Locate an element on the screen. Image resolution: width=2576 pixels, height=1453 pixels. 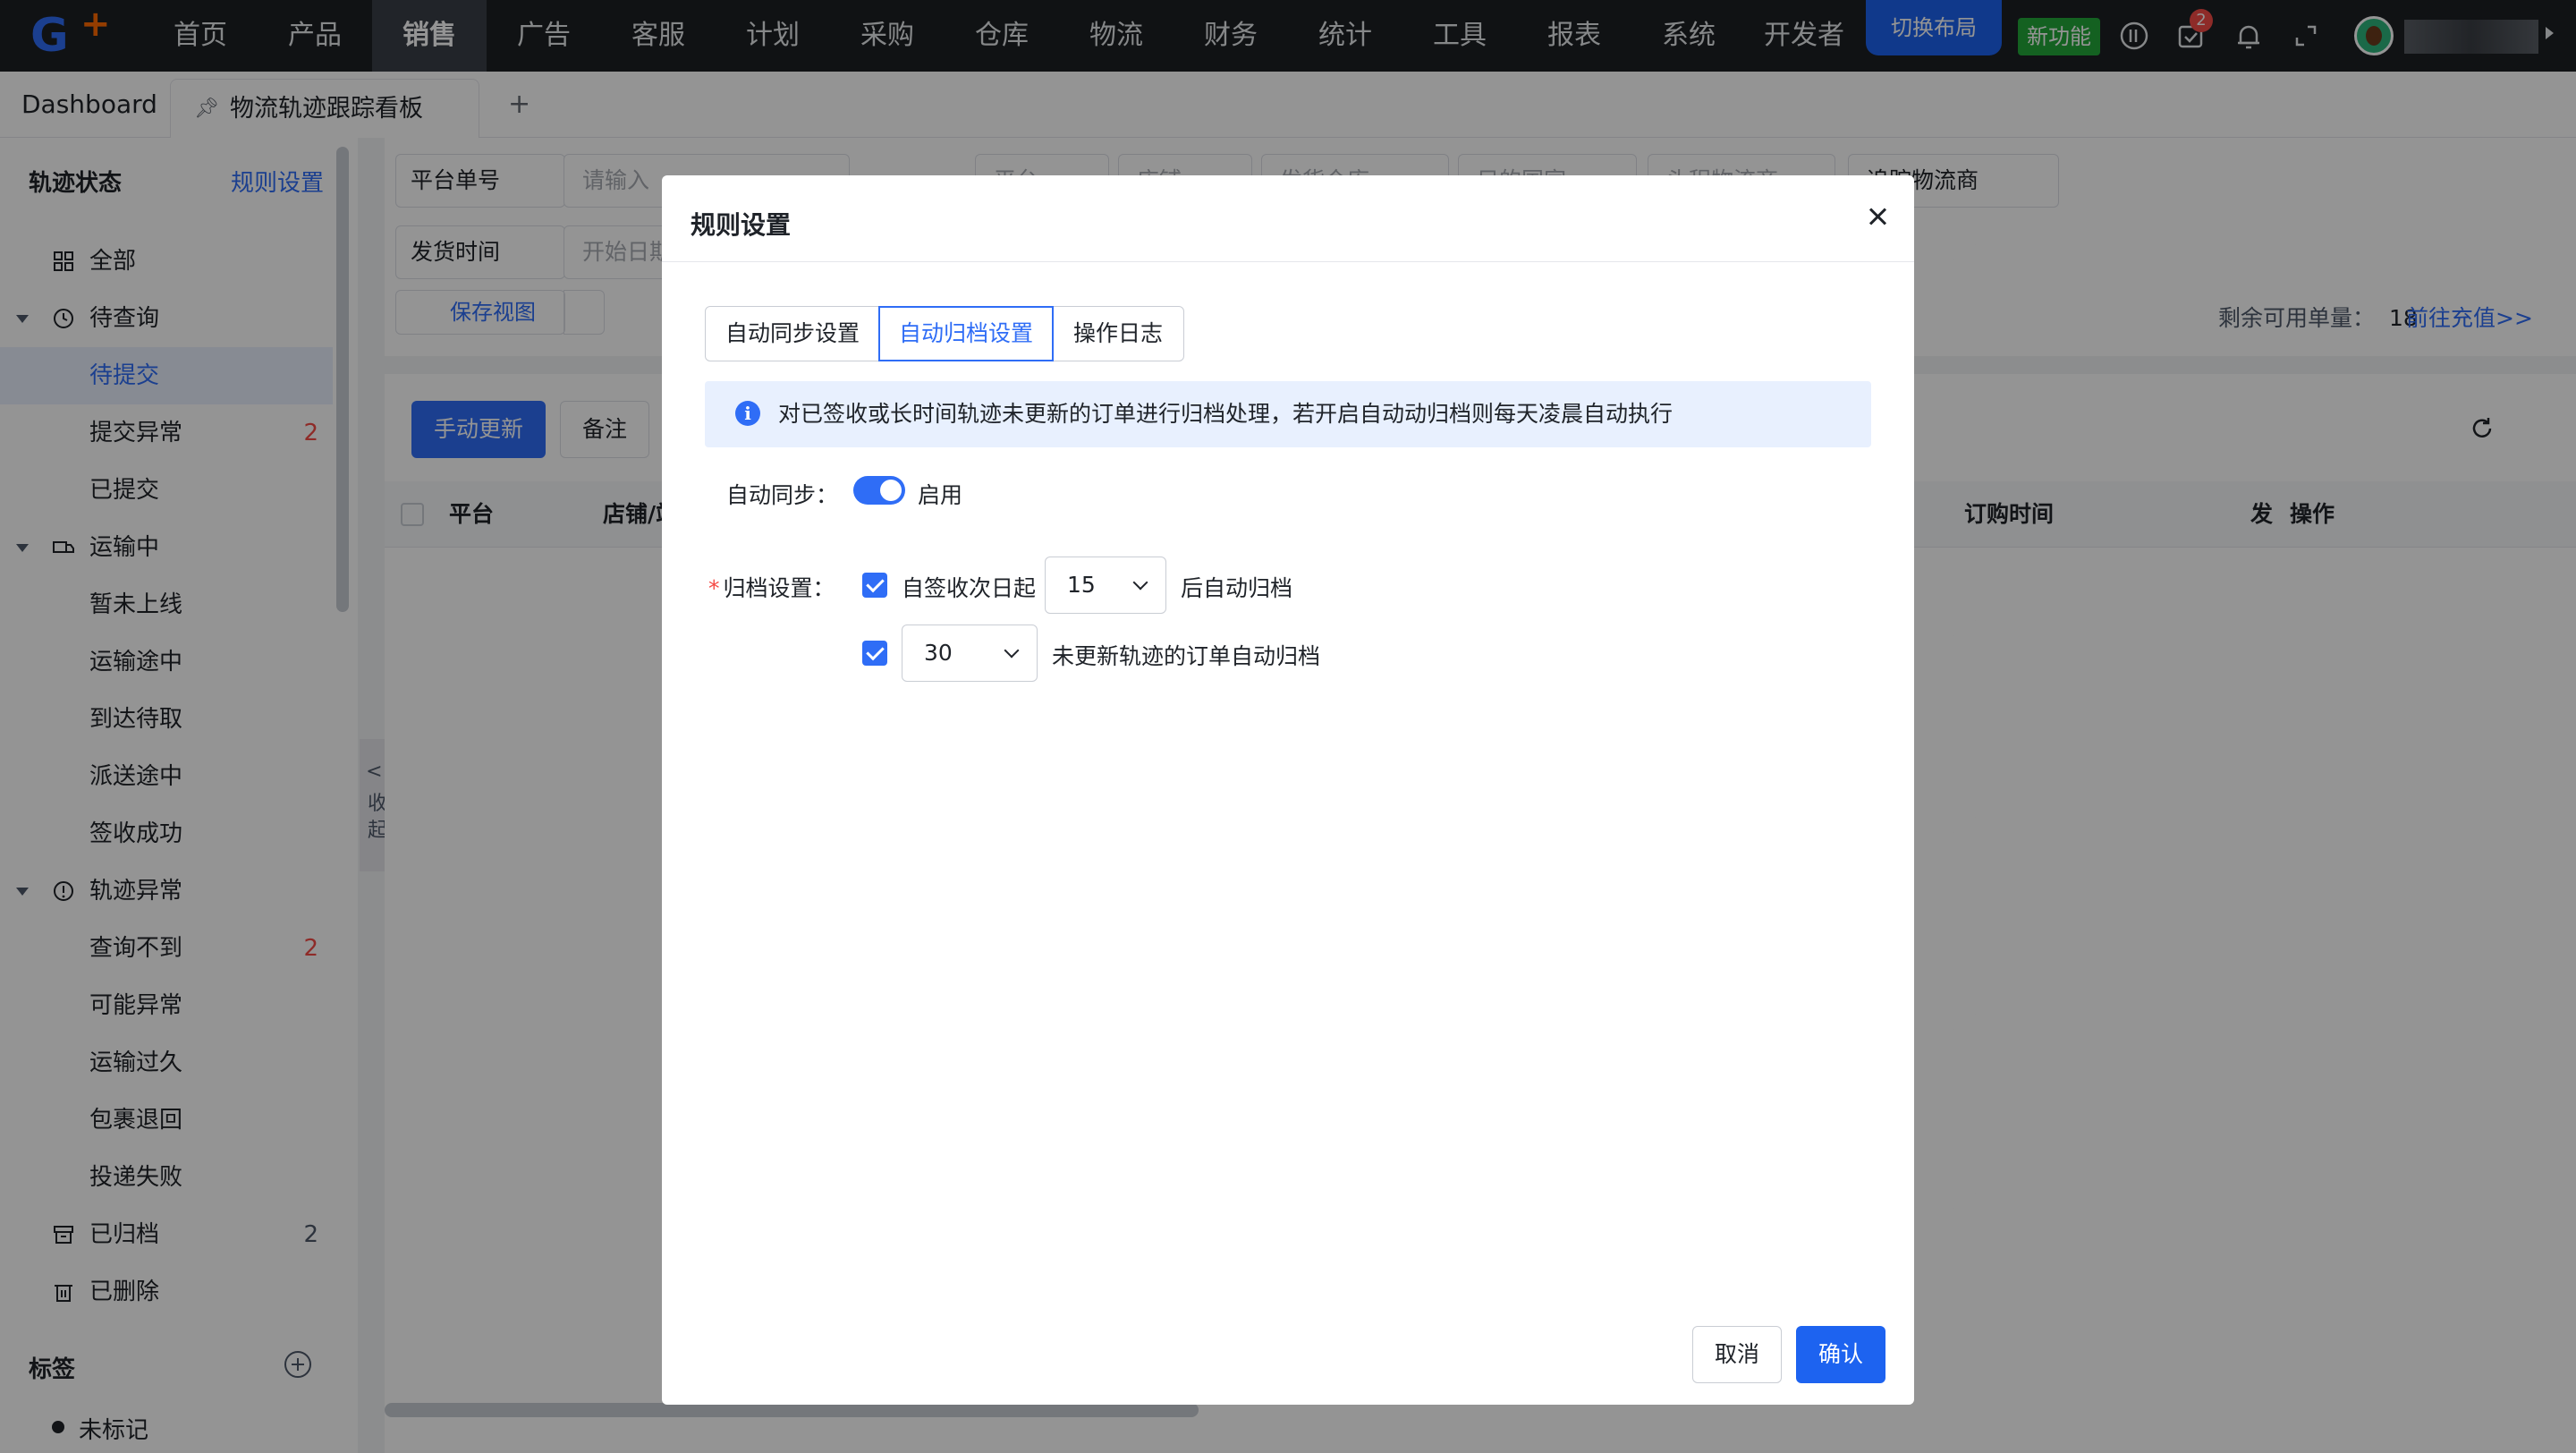
rule-signed-prefix: 自签收次日起 is located at coordinates (969, 588).